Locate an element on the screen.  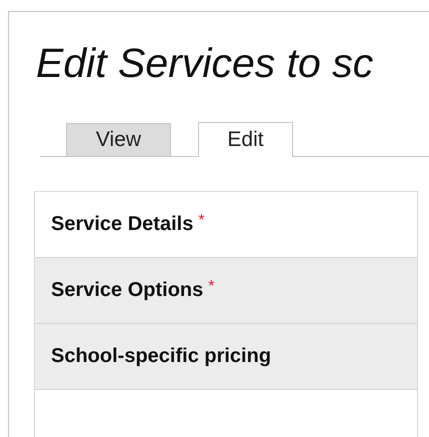
section-title: Service Options is located at coordinates (127, 290).